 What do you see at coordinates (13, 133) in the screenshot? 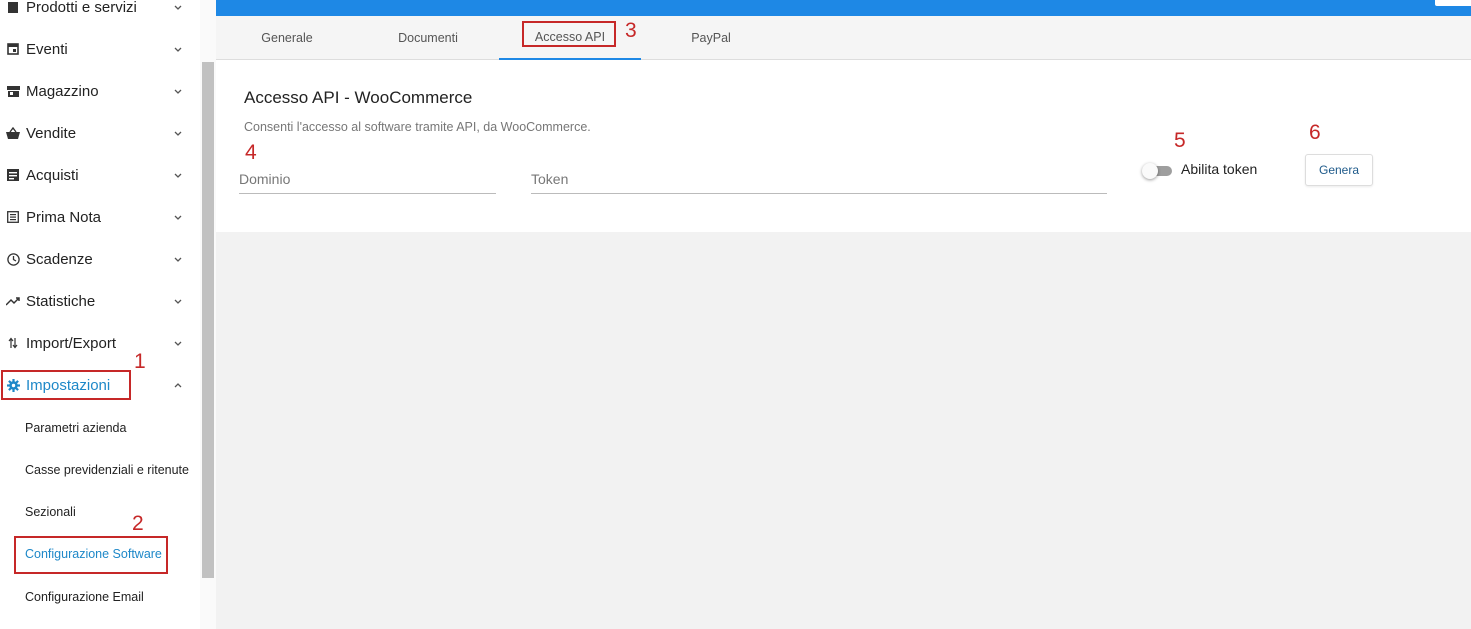
I see `basket-icon` at bounding box center [13, 133].